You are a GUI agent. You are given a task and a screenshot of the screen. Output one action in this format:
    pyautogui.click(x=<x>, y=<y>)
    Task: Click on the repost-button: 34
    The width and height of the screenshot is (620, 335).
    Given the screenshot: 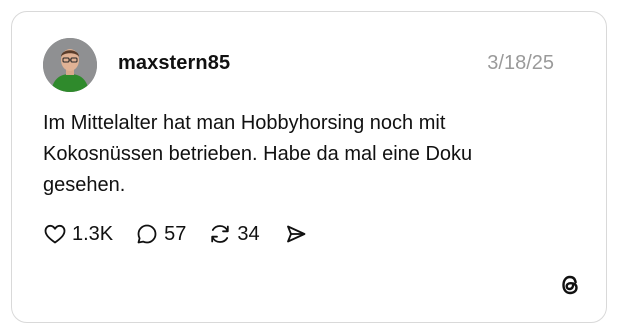 What is the action you would take?
    pyautogui.click(x=234, y=234)
    